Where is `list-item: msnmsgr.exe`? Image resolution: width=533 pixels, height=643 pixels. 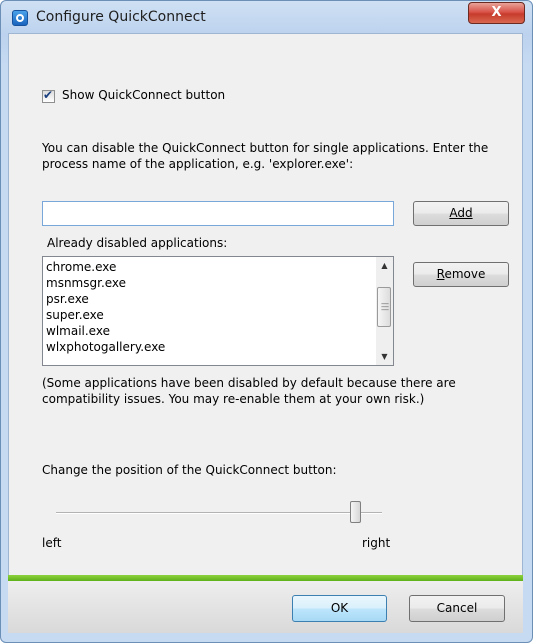
list-item: msnmsgr.exe is located at coordinates (86, 283).